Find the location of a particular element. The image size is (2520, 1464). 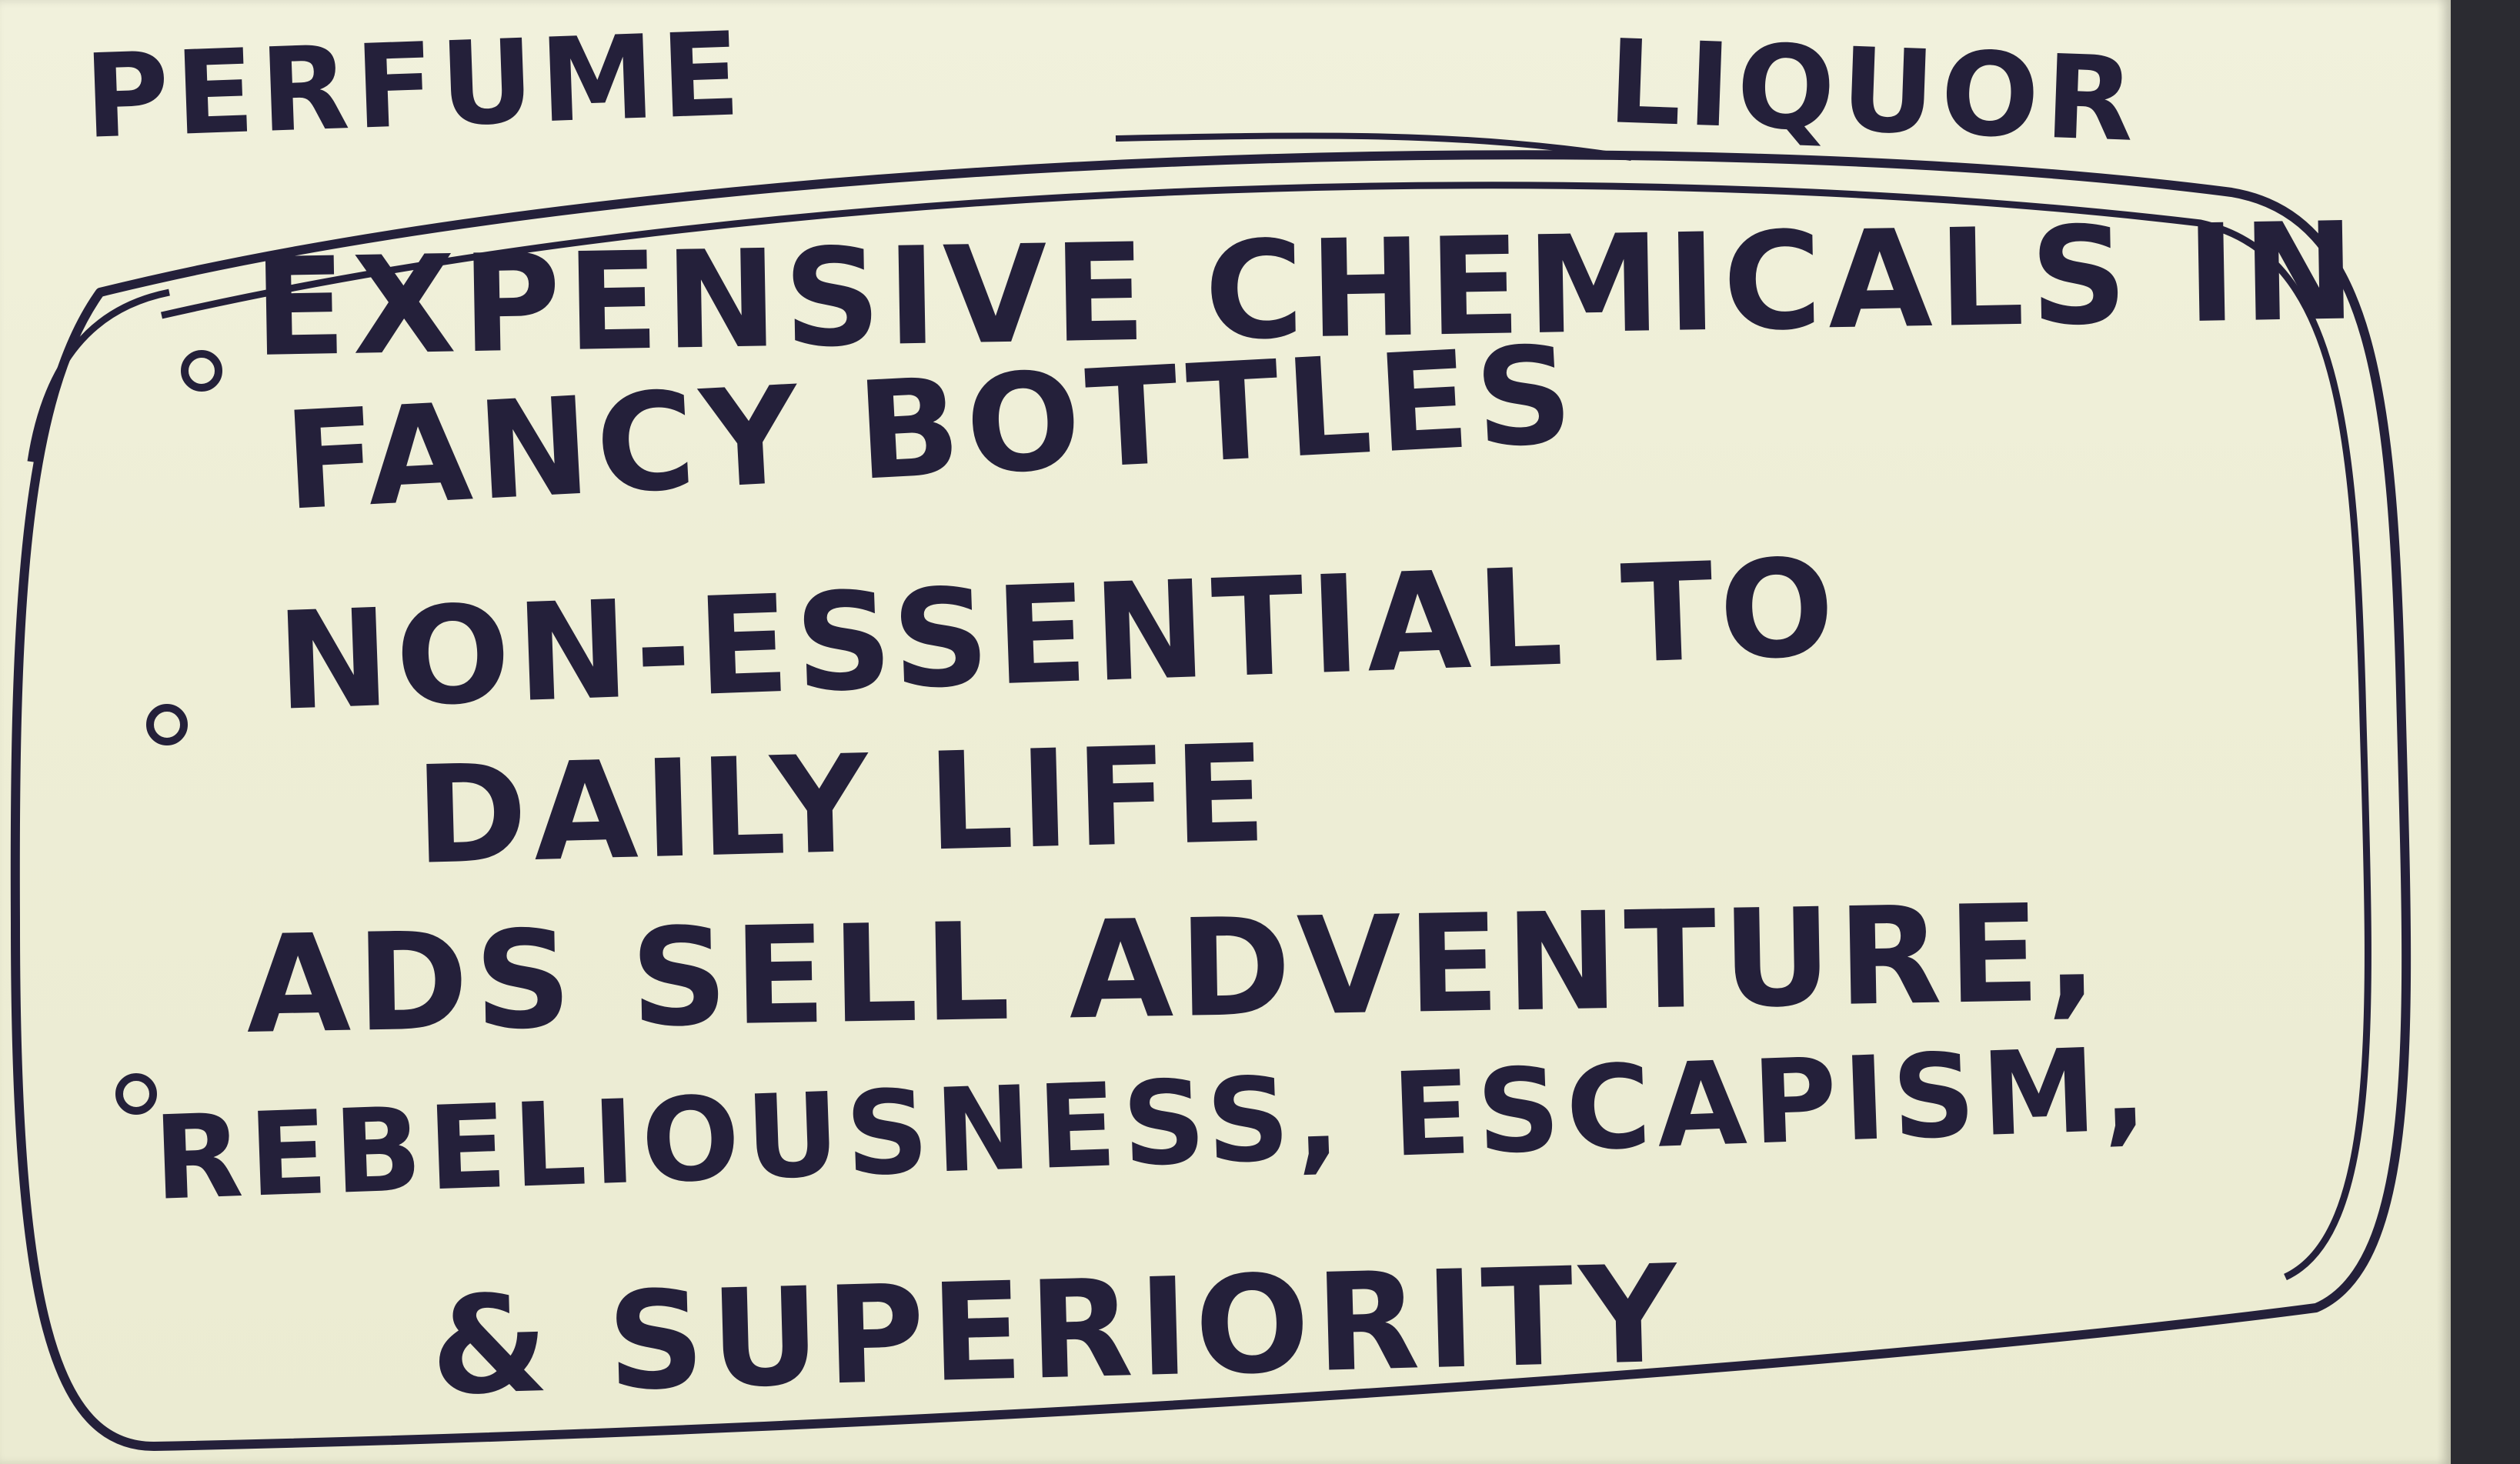

item-2-line-2: DAILY LIFE is located at coordinates (843, 805).